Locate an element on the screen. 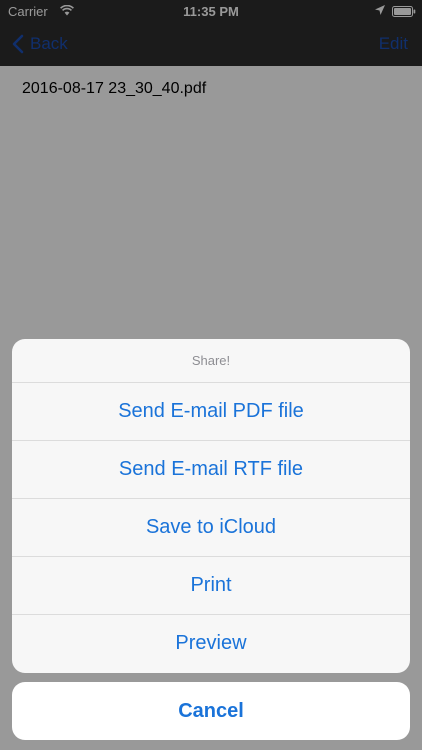 Image resolution: width=422 pixels, height=750 pixels. print-button: Print is located at coordinates (211, 586).